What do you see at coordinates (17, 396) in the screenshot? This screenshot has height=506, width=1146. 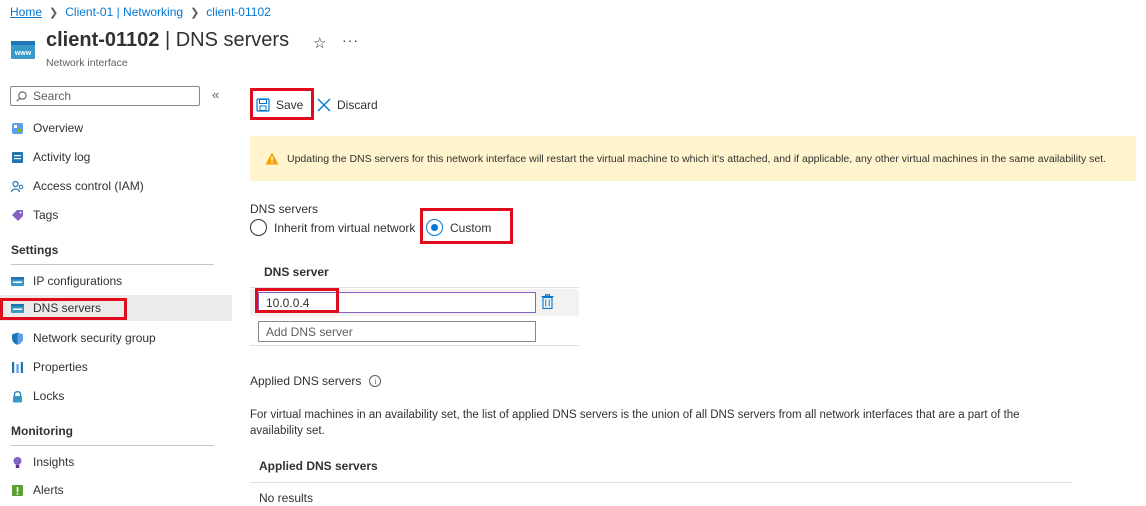 I see `lock-icon` at bounding box center [17, 396].